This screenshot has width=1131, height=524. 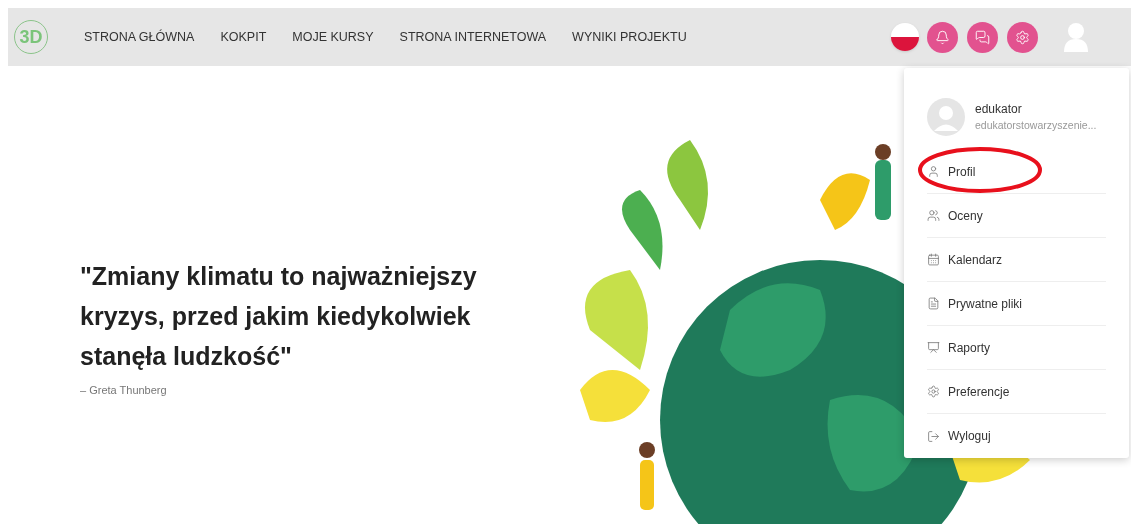 I want to click on nav-link: KOKPIT, so click(x=243, y=37).